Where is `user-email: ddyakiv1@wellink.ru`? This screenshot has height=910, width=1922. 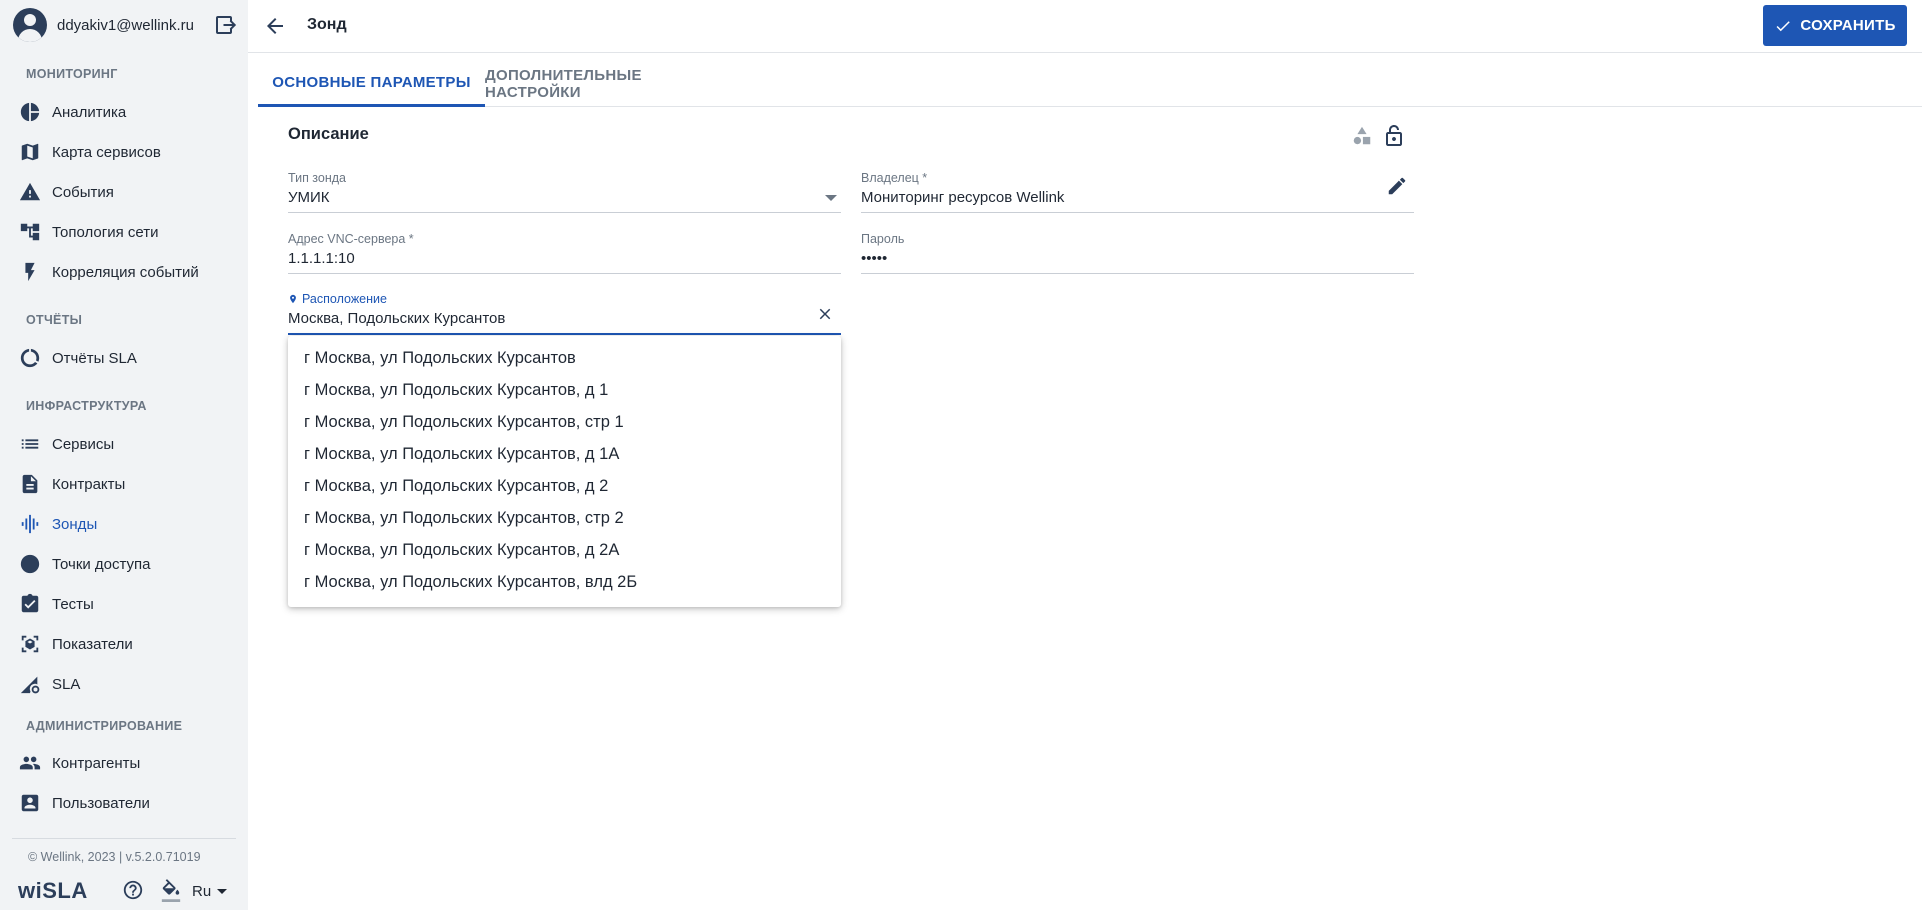
user-email: ddyakiv1@wellink.ru is located at coordinates (125, 25).